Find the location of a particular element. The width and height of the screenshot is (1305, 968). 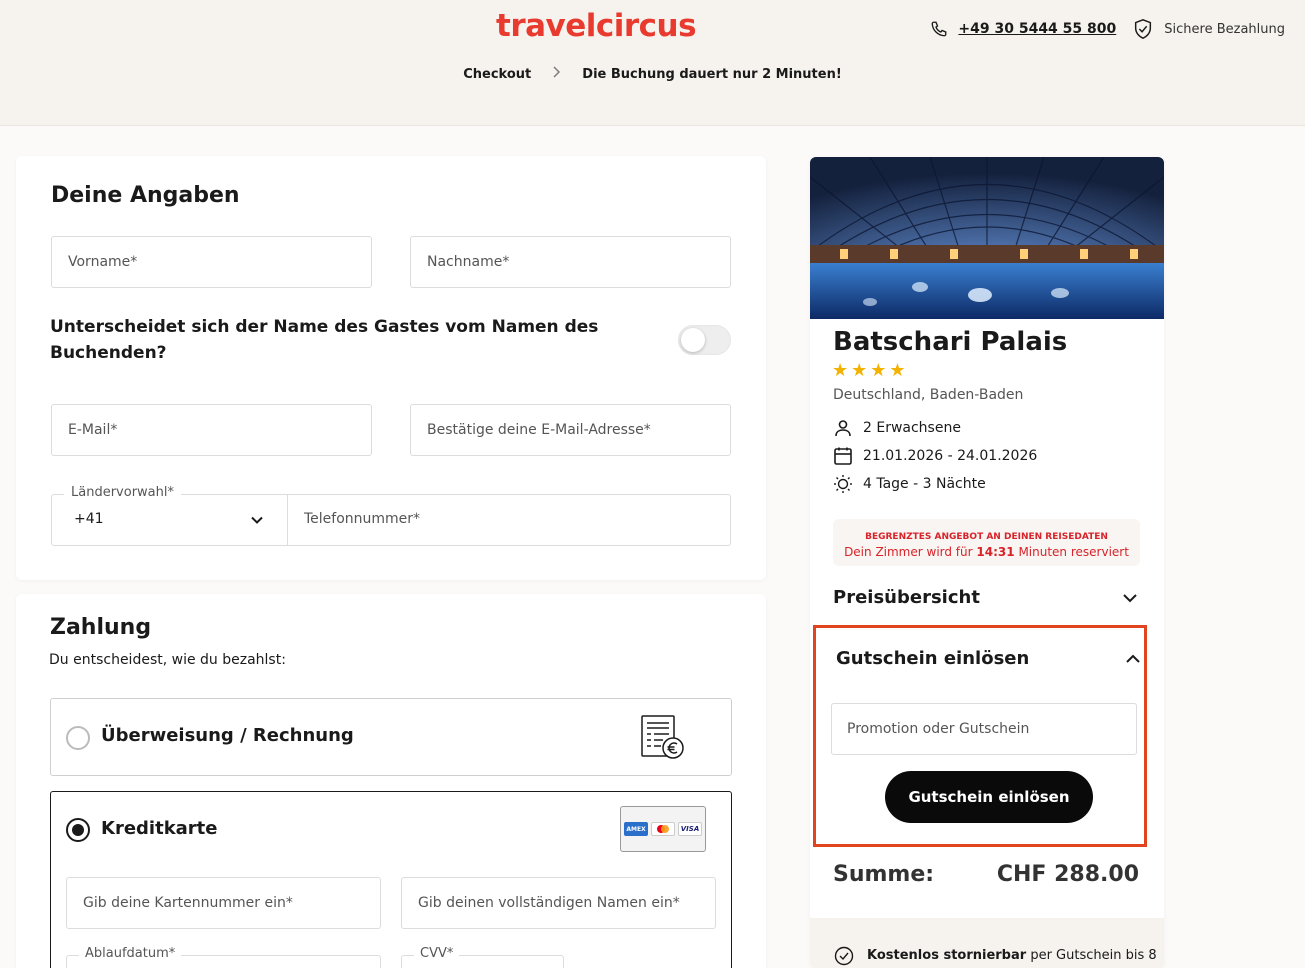

phone-icon is located at coordinates (939, 29).